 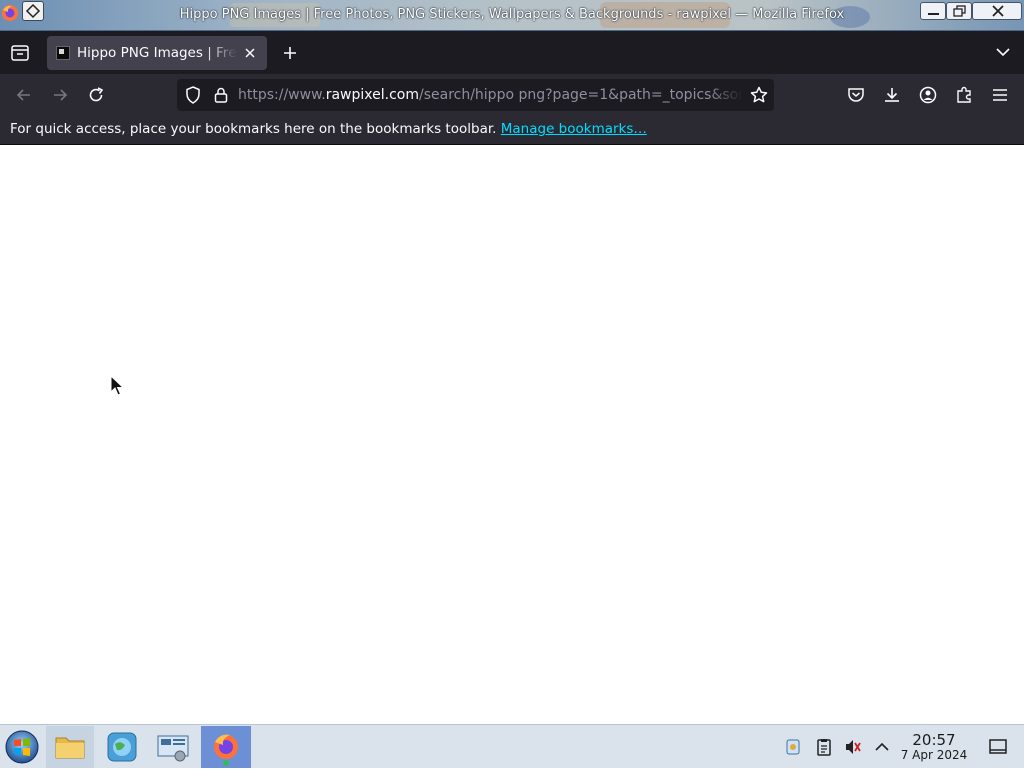 What do you see at coordinates (193, 95) in the screenshot?
I see `shield-icon` at bounding box center [193, 95].